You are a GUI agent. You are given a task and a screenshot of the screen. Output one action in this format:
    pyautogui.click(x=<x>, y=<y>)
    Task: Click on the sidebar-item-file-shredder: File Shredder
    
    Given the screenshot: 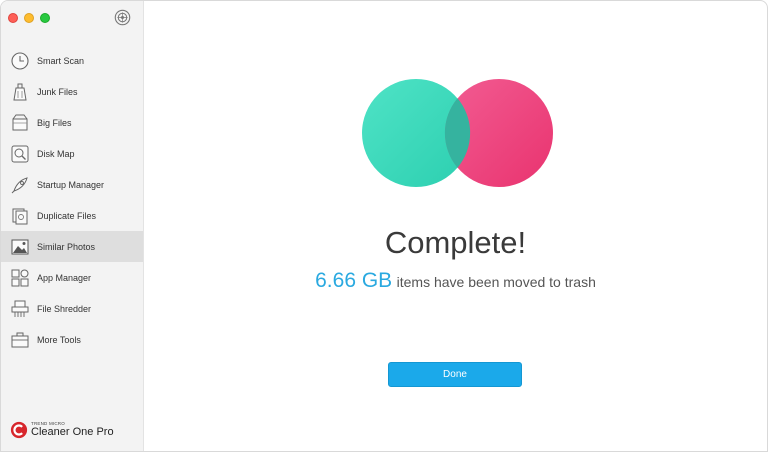 What is the action you would take?
    pyautogui.click(x=72, y=308)
    